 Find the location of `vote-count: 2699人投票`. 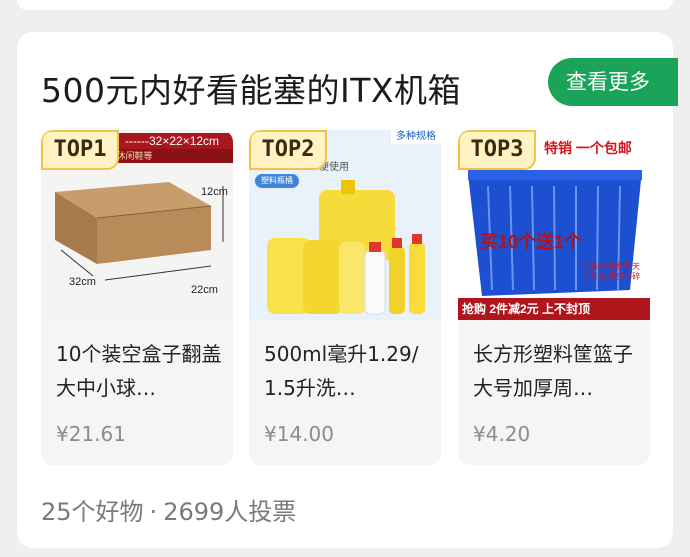

vote-count: 2699人投票 is located at coordinates (230, 512).